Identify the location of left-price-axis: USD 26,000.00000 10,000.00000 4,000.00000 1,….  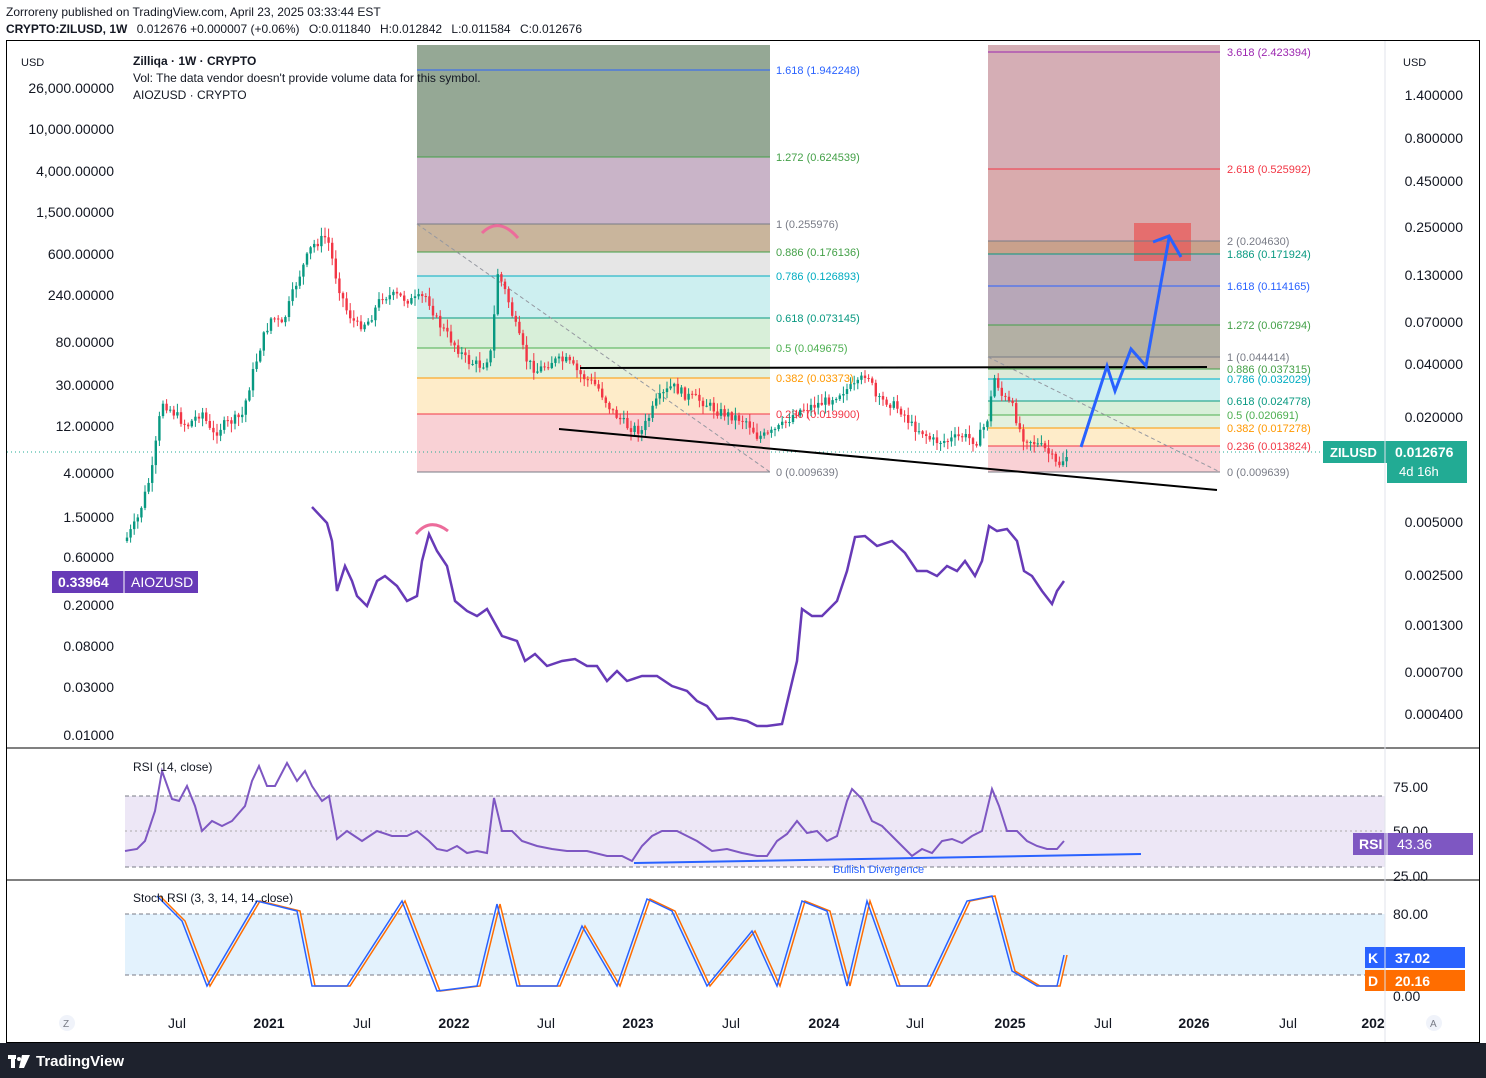
(67, 400).